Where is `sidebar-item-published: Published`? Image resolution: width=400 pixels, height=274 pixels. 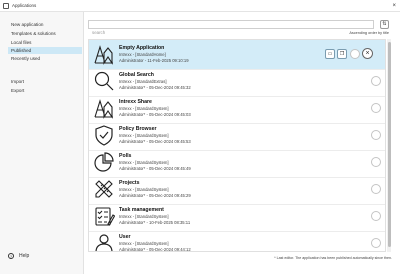
sidebar-item-published: Published is located at coordinates (45, 50).